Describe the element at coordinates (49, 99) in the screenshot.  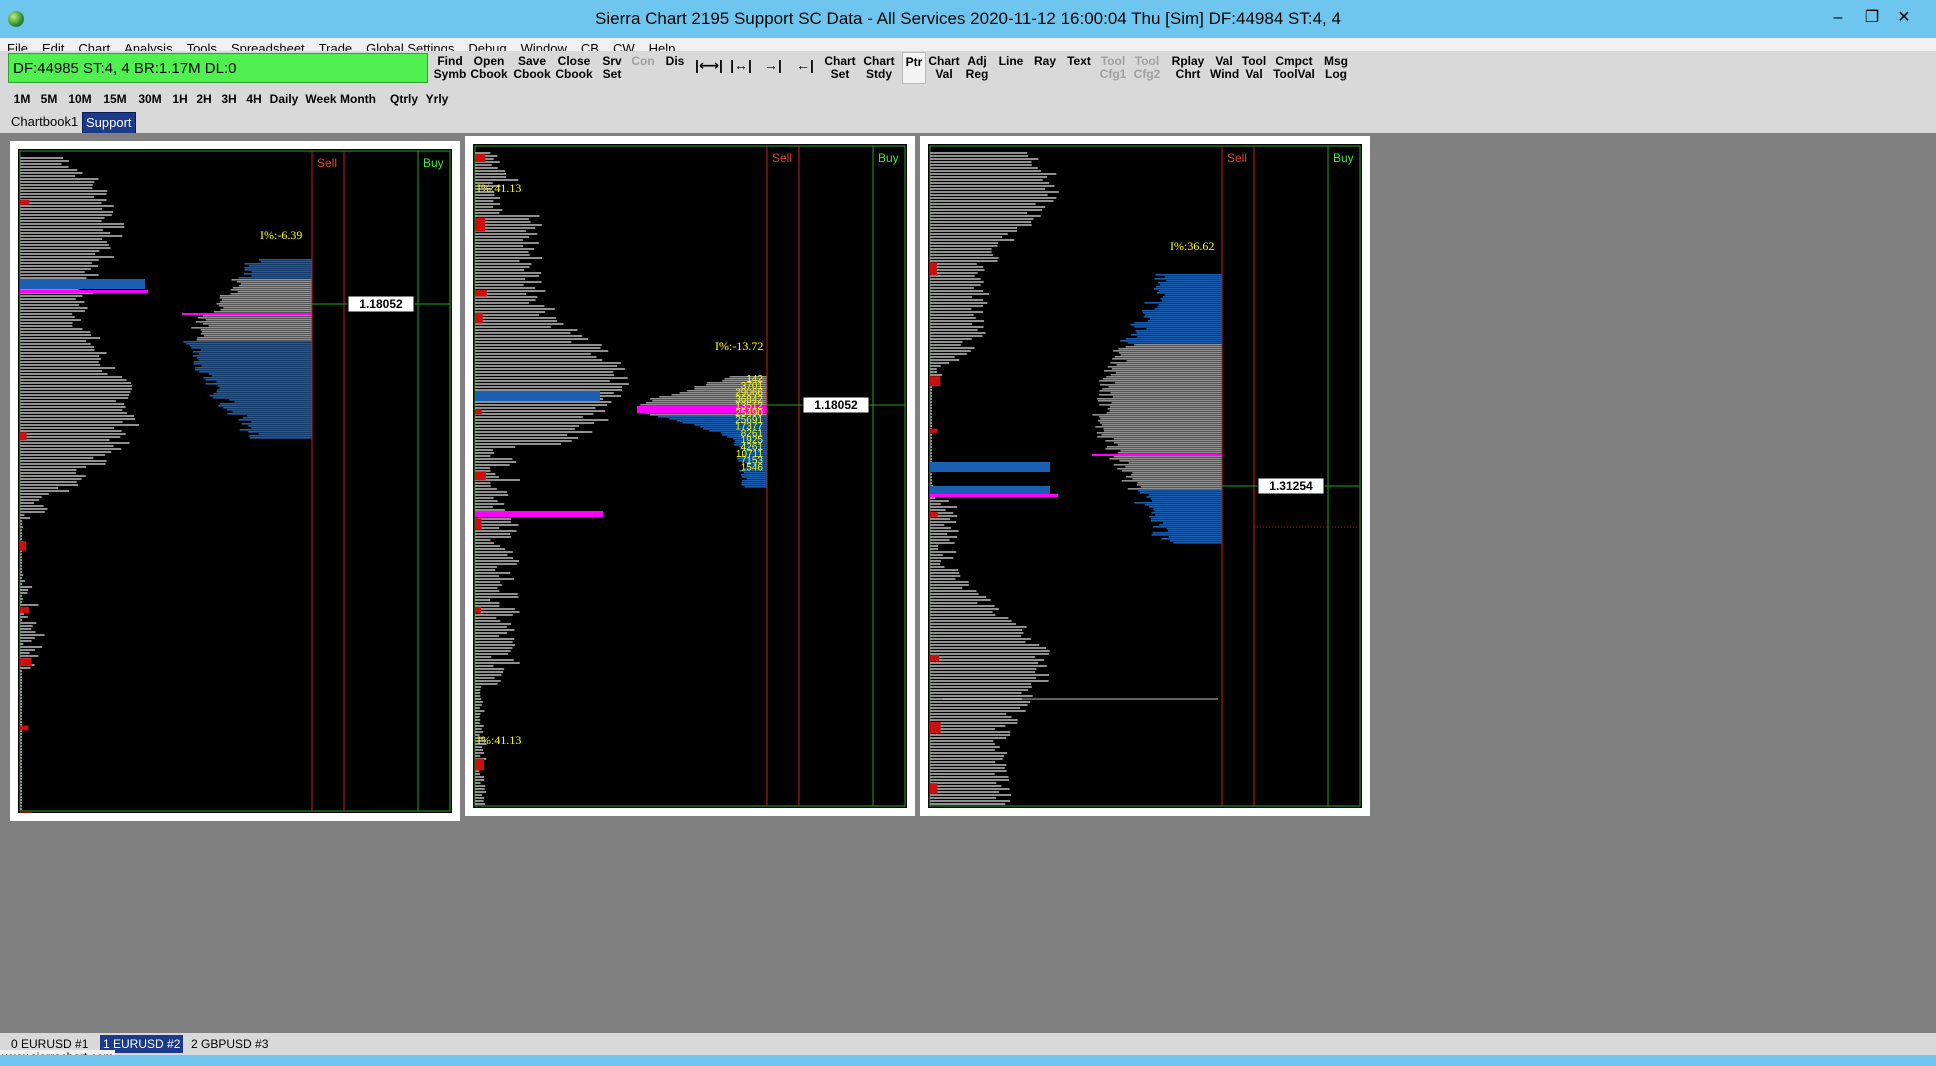
I see `timeframe-5m: 5M` at that location.